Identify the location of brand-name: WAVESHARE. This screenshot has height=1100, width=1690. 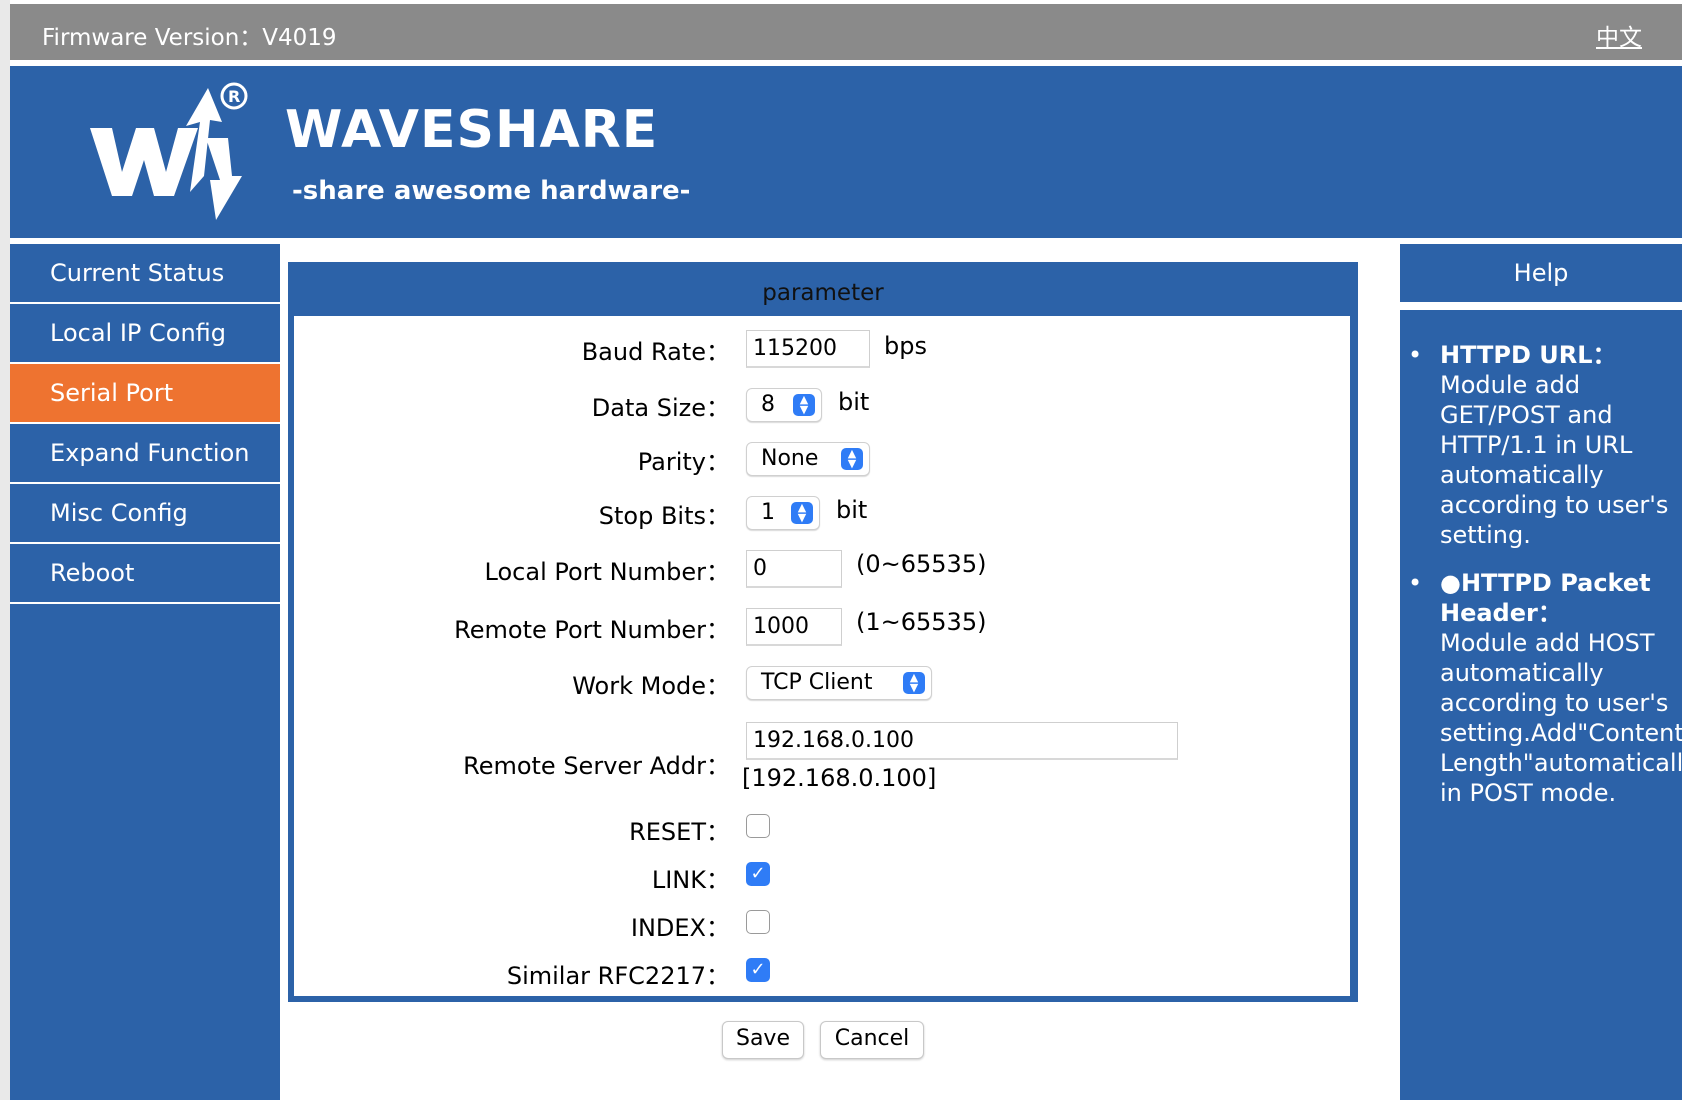
(472, 130).